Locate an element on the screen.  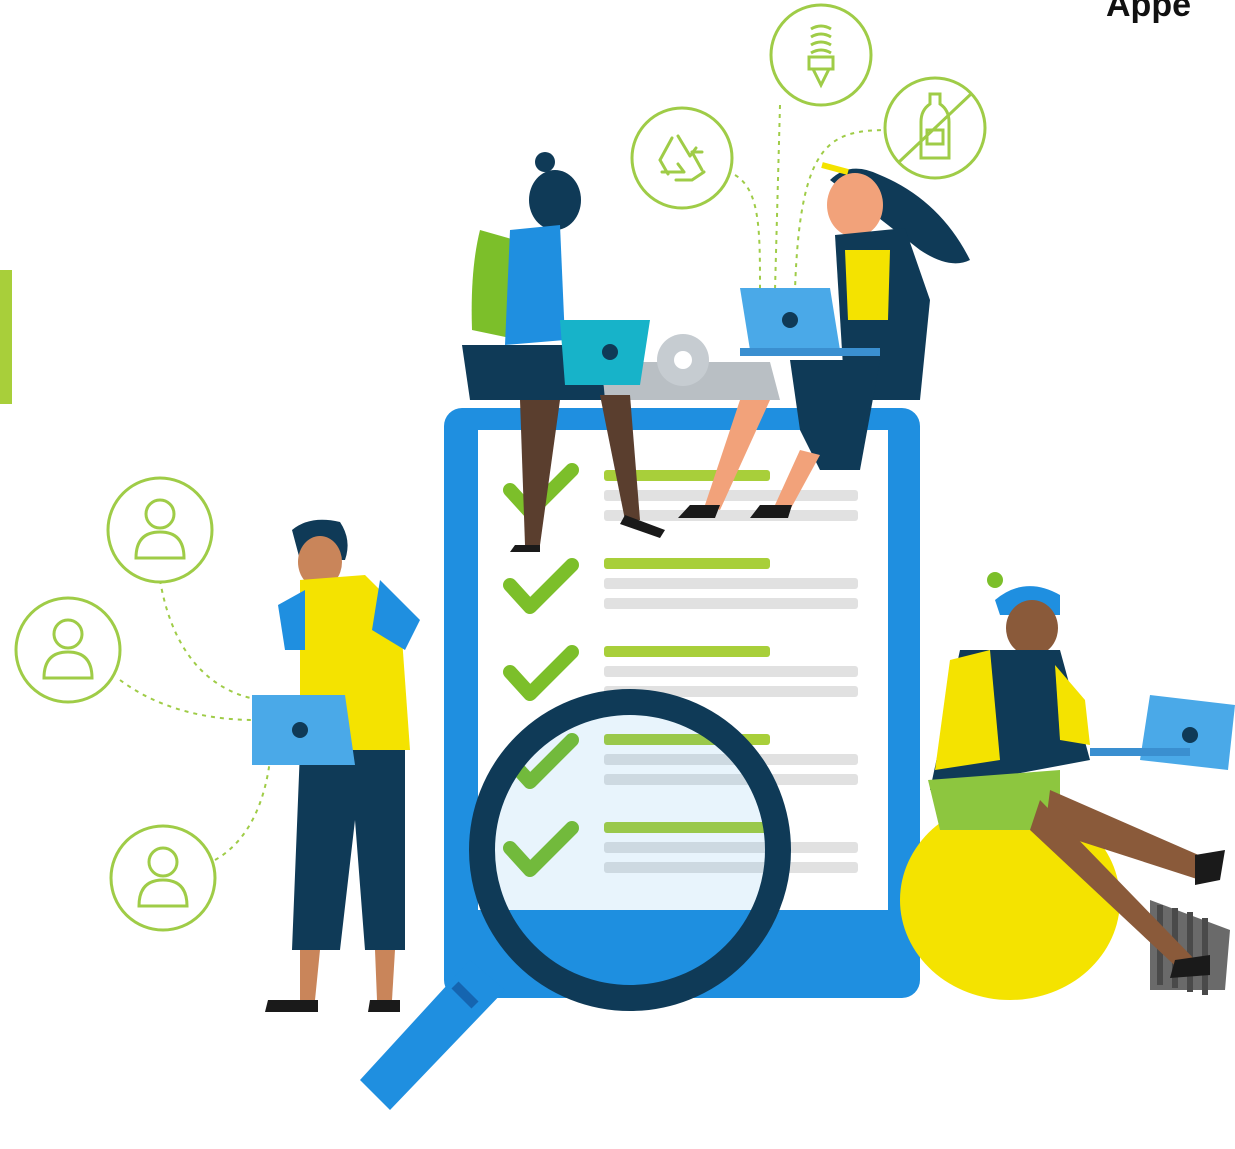
person-on-lightbulb is located at coordinates (1067, 786).